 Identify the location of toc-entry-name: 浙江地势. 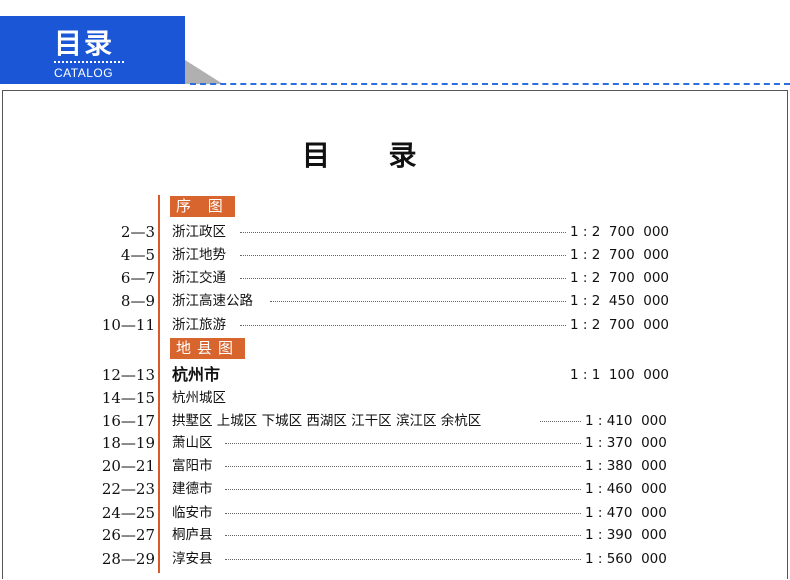
(200, 255).